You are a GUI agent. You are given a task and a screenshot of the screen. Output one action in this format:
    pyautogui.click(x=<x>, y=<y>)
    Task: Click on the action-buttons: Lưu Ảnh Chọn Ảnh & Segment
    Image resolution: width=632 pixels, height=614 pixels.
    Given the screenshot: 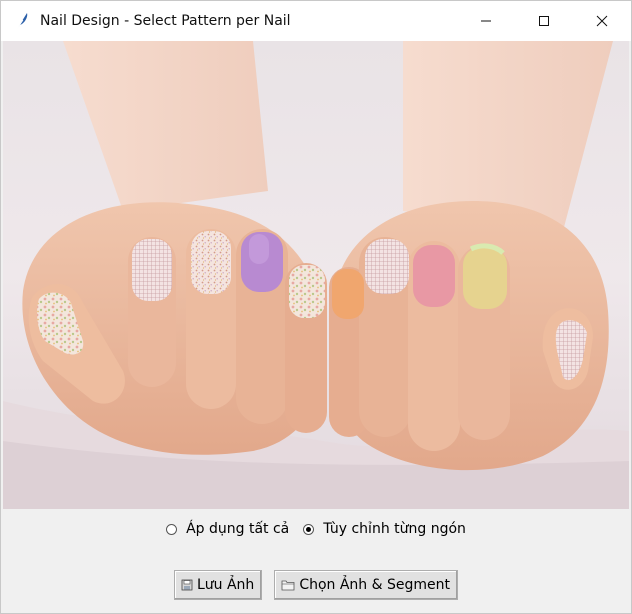 What is the action you would take?
    pyautogui.click(x=316, y=585)
    